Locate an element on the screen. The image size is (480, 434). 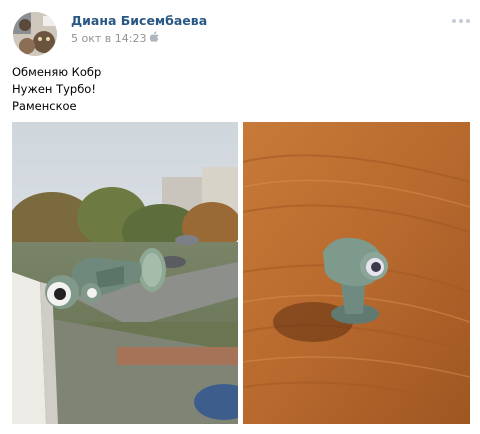
author-avatar is located at coordinates (35, 34).